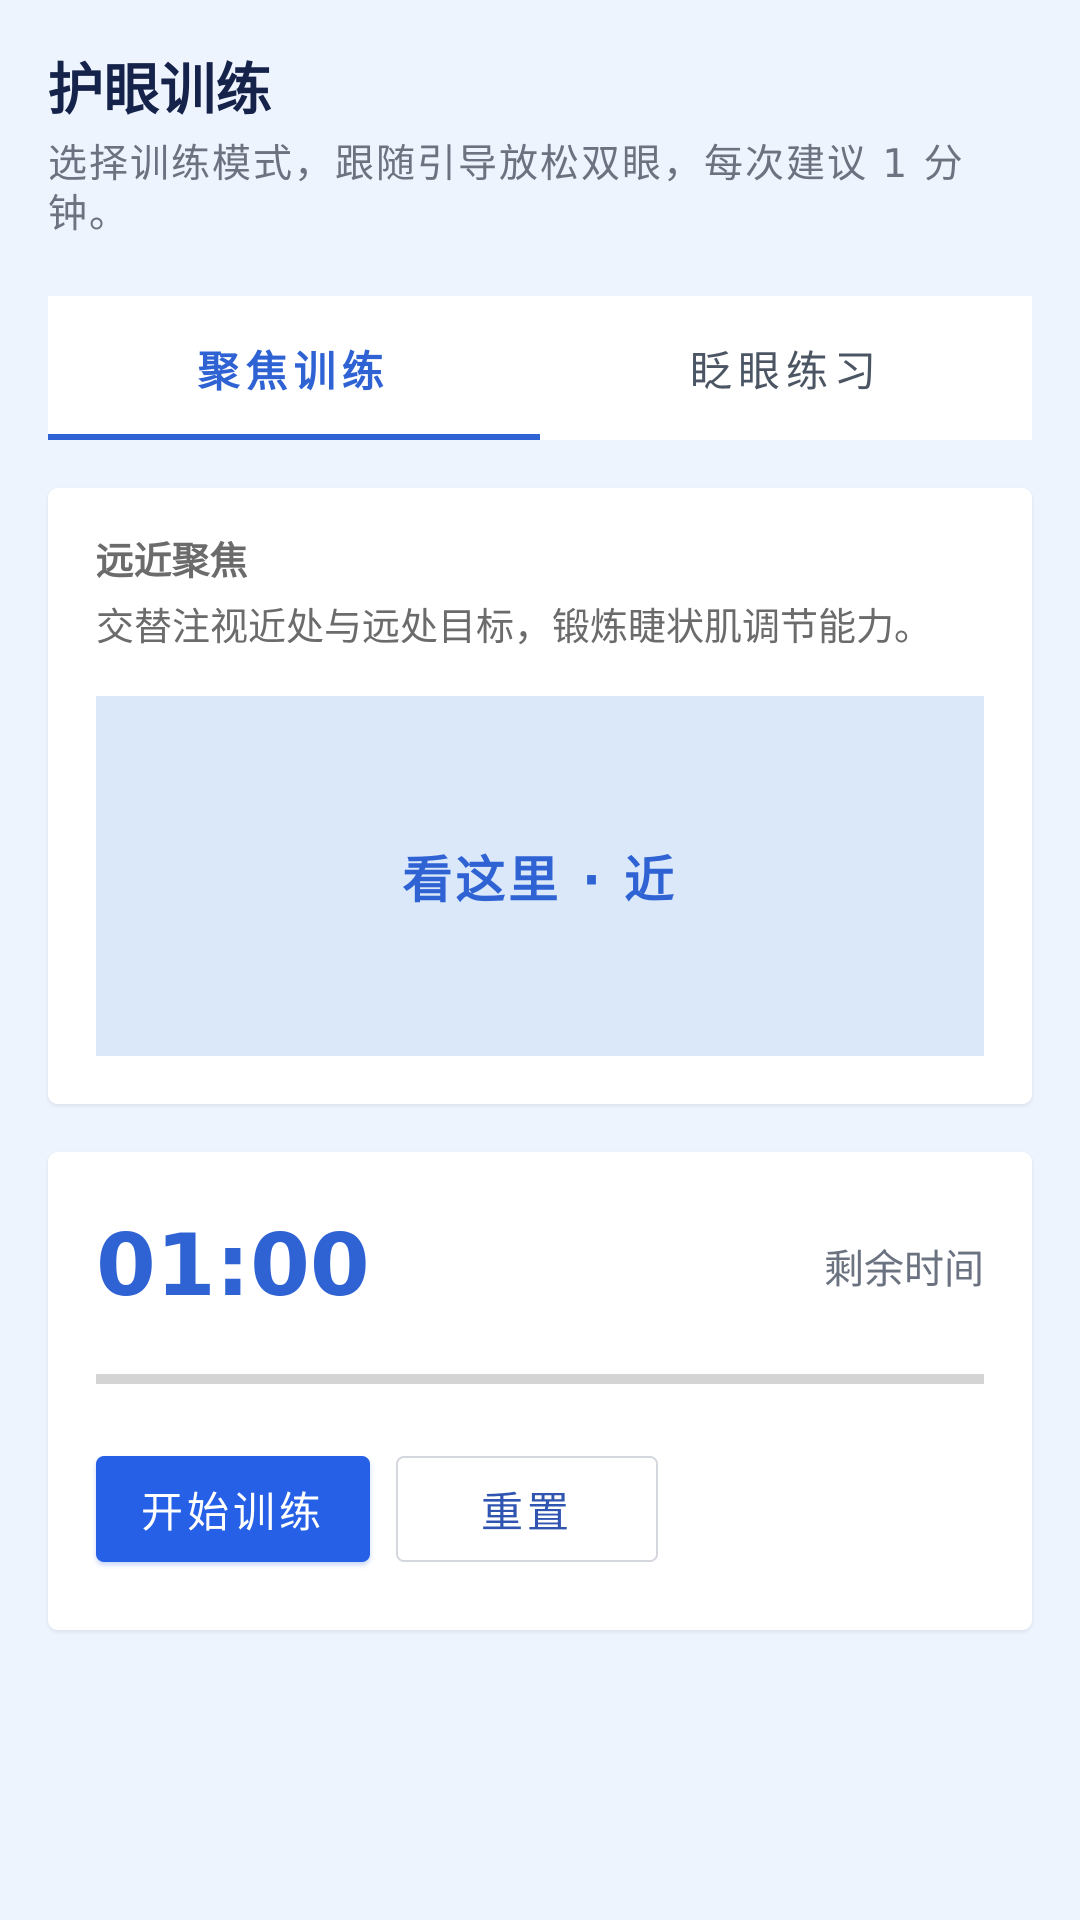  What do you see at coordinates (160, 90) in the screenshot?
I see `page-title: 护眼训练` at bounding box center [160, 90].